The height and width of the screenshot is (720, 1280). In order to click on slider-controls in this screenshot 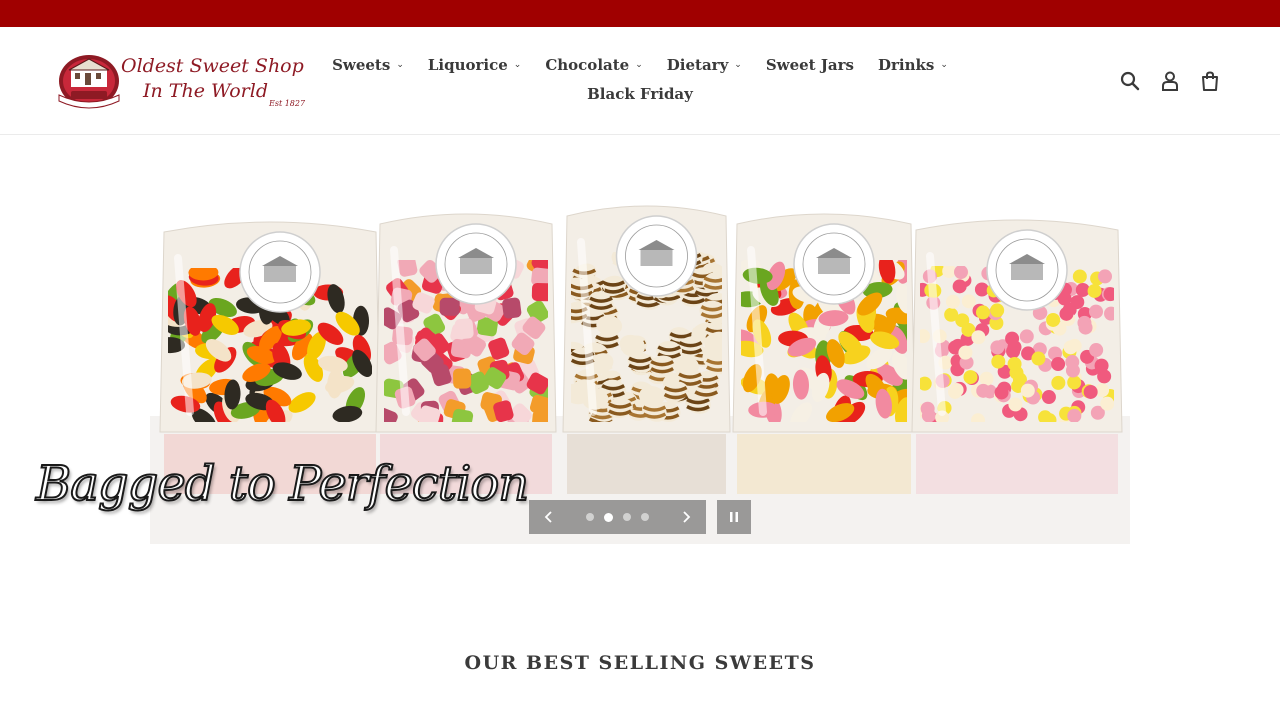, I will do `click(617, 517)`.